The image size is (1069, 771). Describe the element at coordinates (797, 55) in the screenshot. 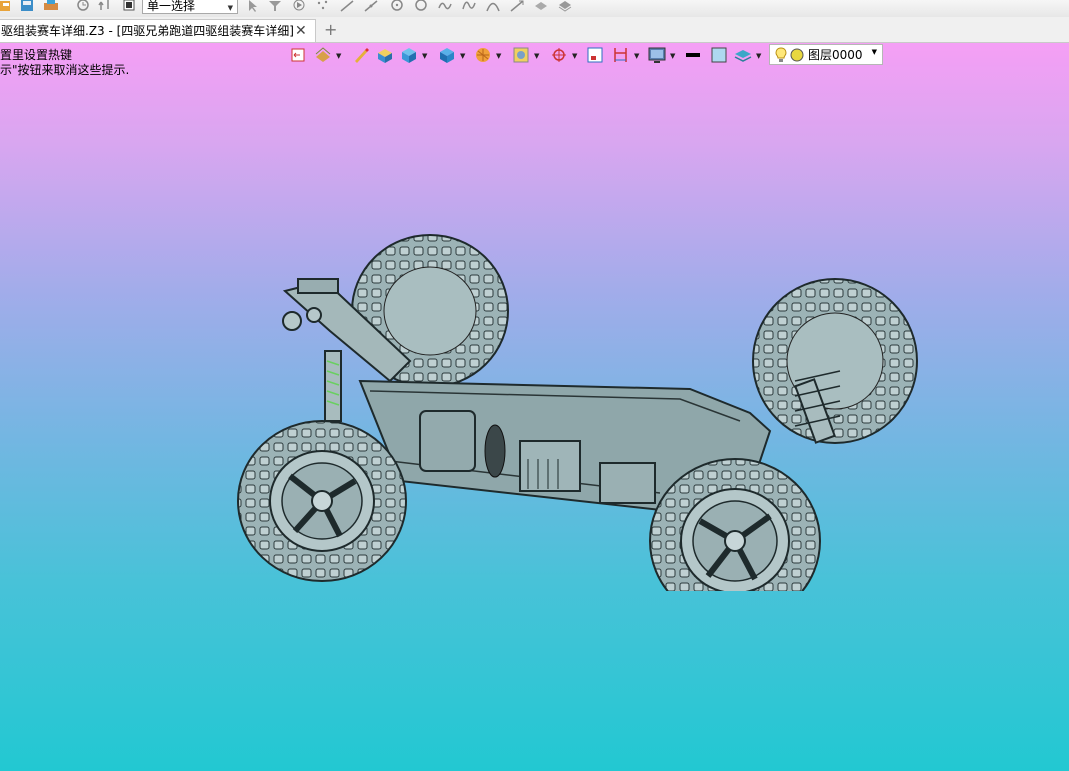

I see `layer-color-icon` at that location.